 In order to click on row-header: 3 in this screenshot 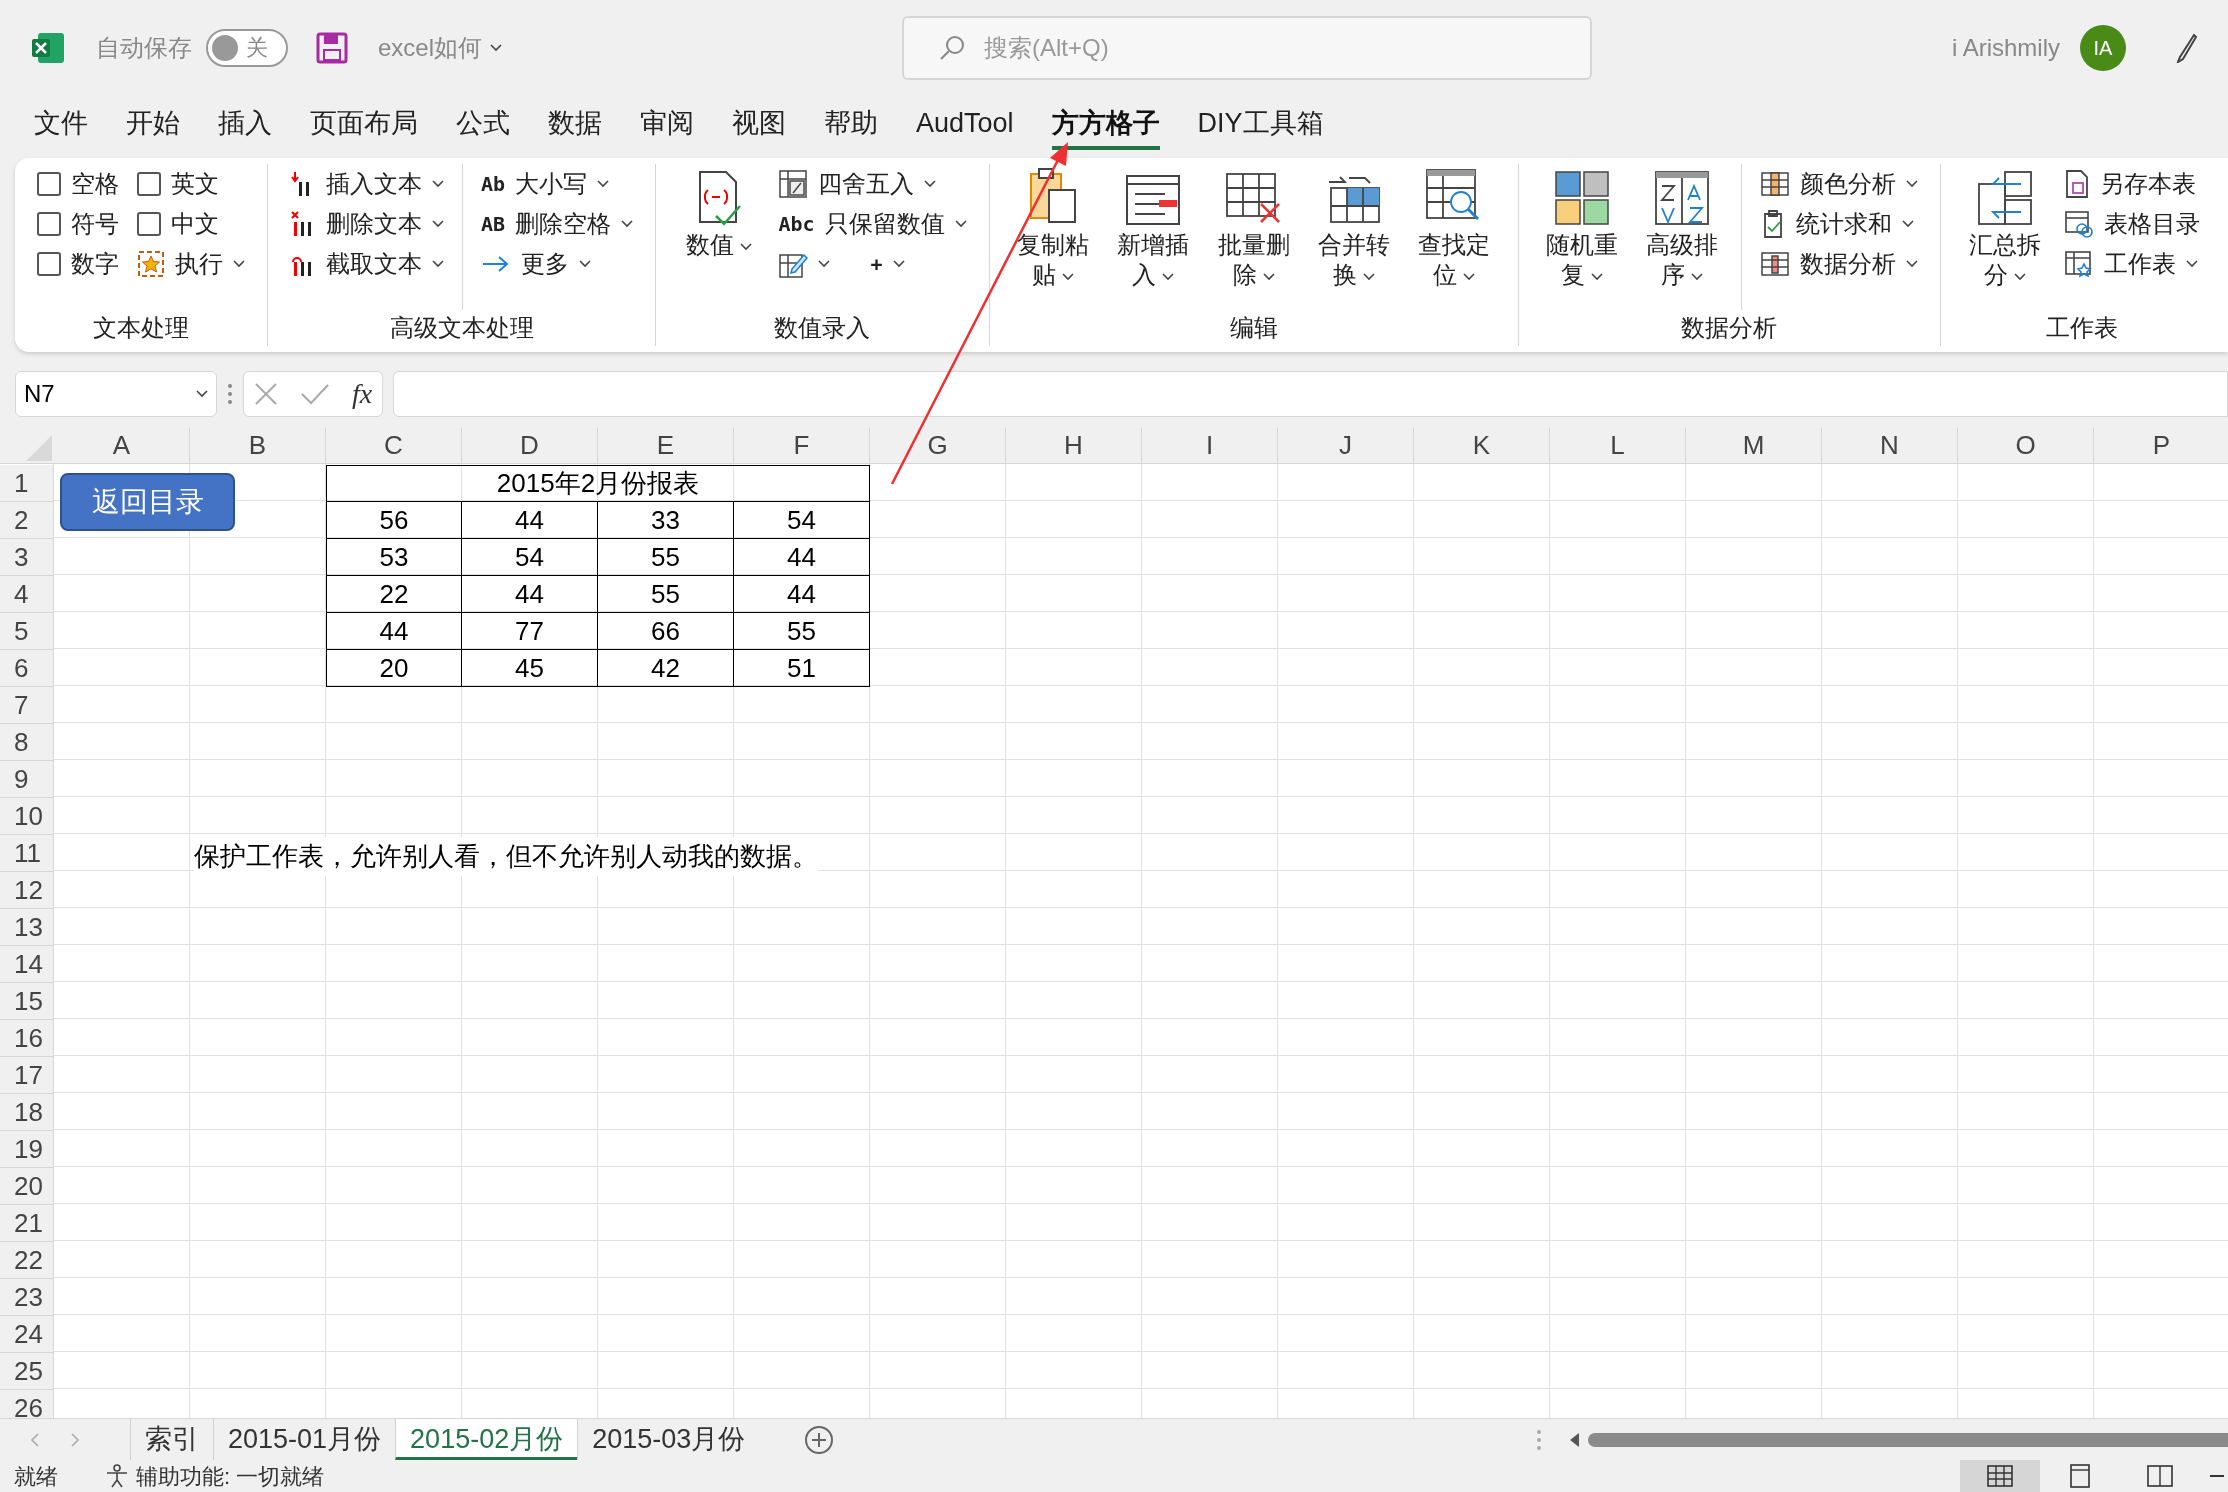, I will do `click(27, 557)`.